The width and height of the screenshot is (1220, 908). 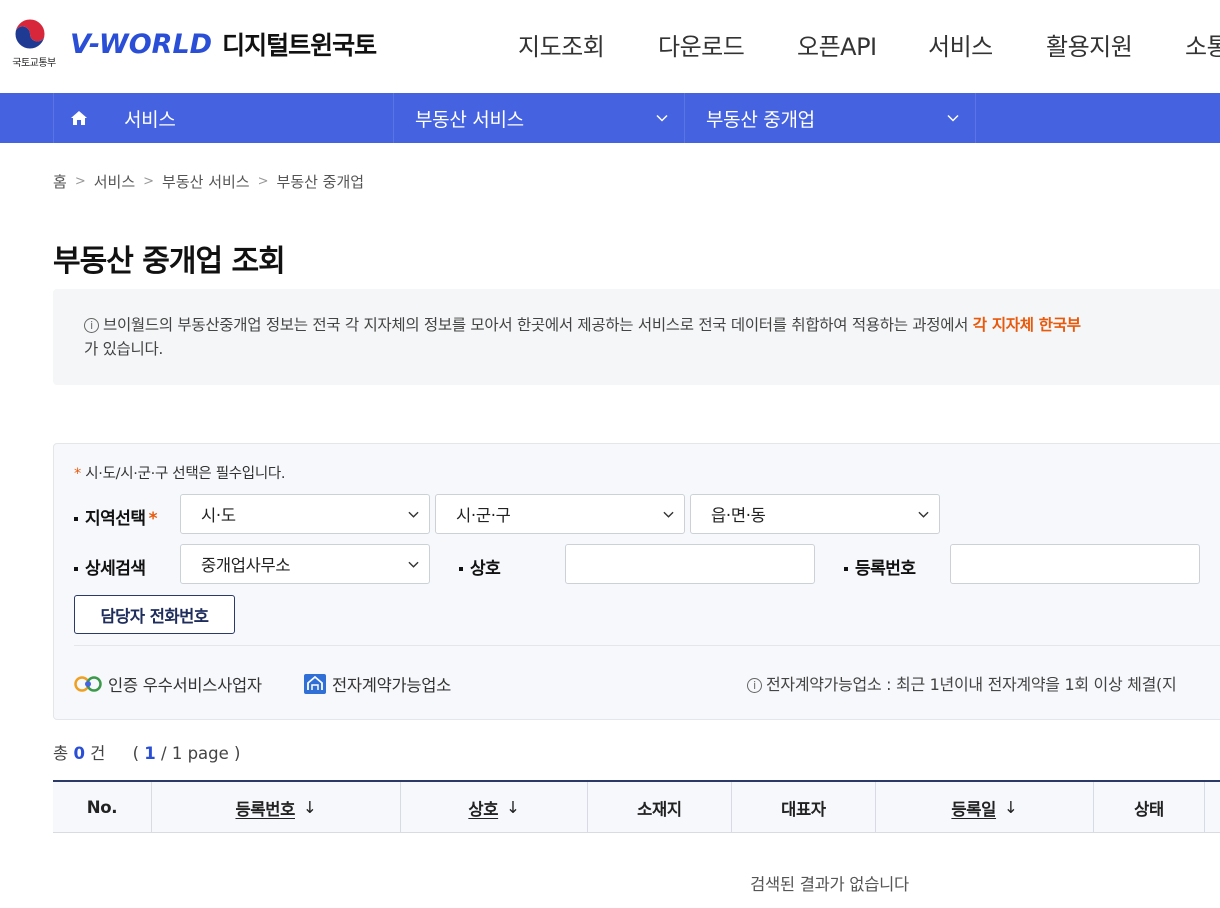 I want to click on col-regdate-sort: 등록일 ↓, so click(x=985, y=807).